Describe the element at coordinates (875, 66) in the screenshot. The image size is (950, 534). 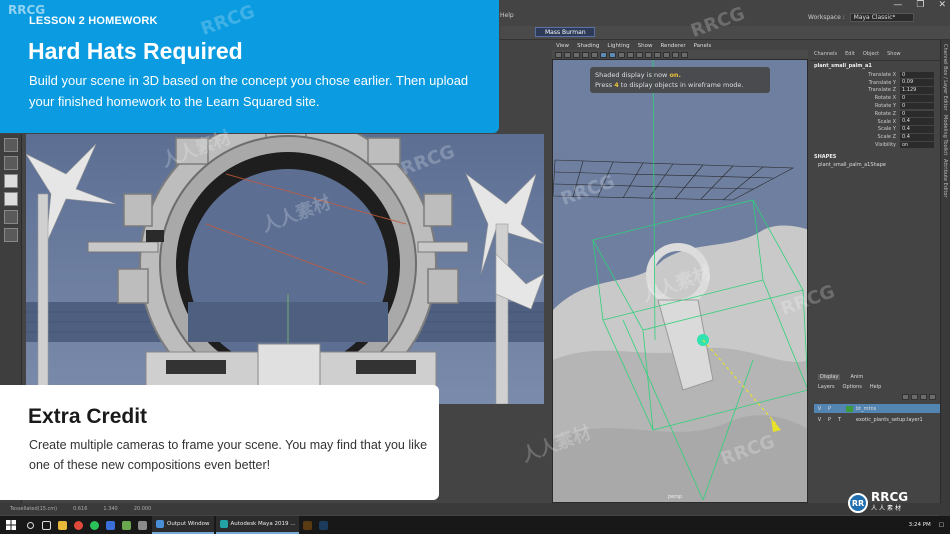
I see `selected-object-name: plant_small_palm_a1` at that location.